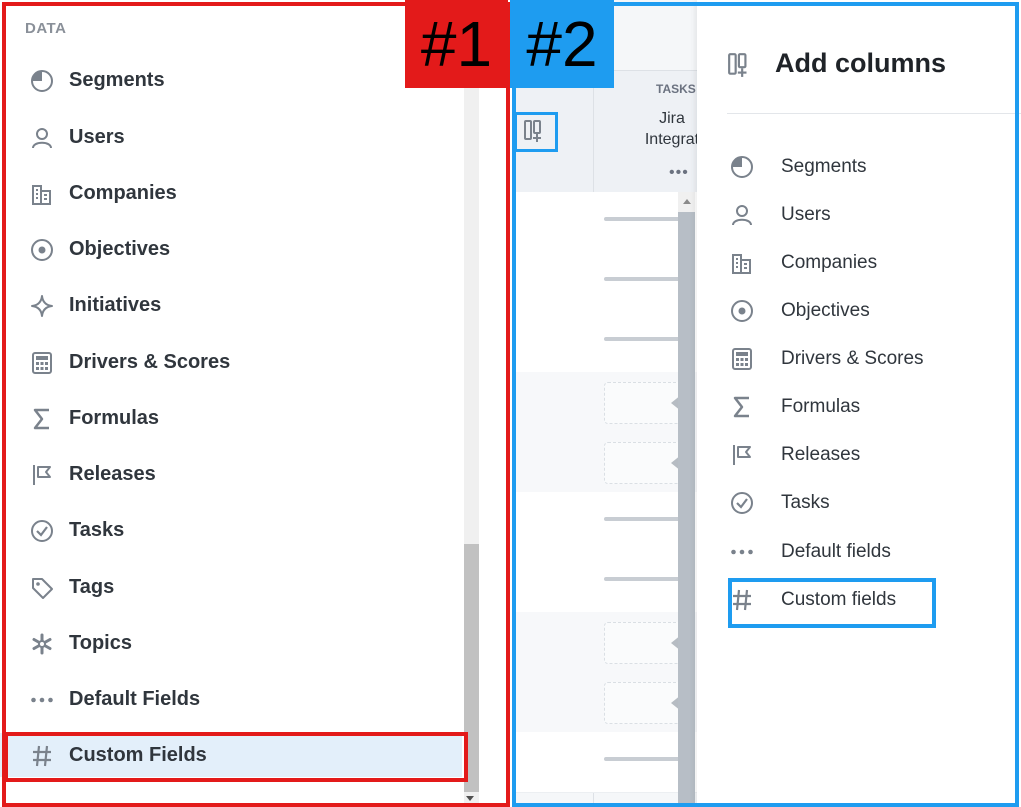 The height and width of the screenshot is (807, 1021). I want to click on tag-icon, so click(42, 588).